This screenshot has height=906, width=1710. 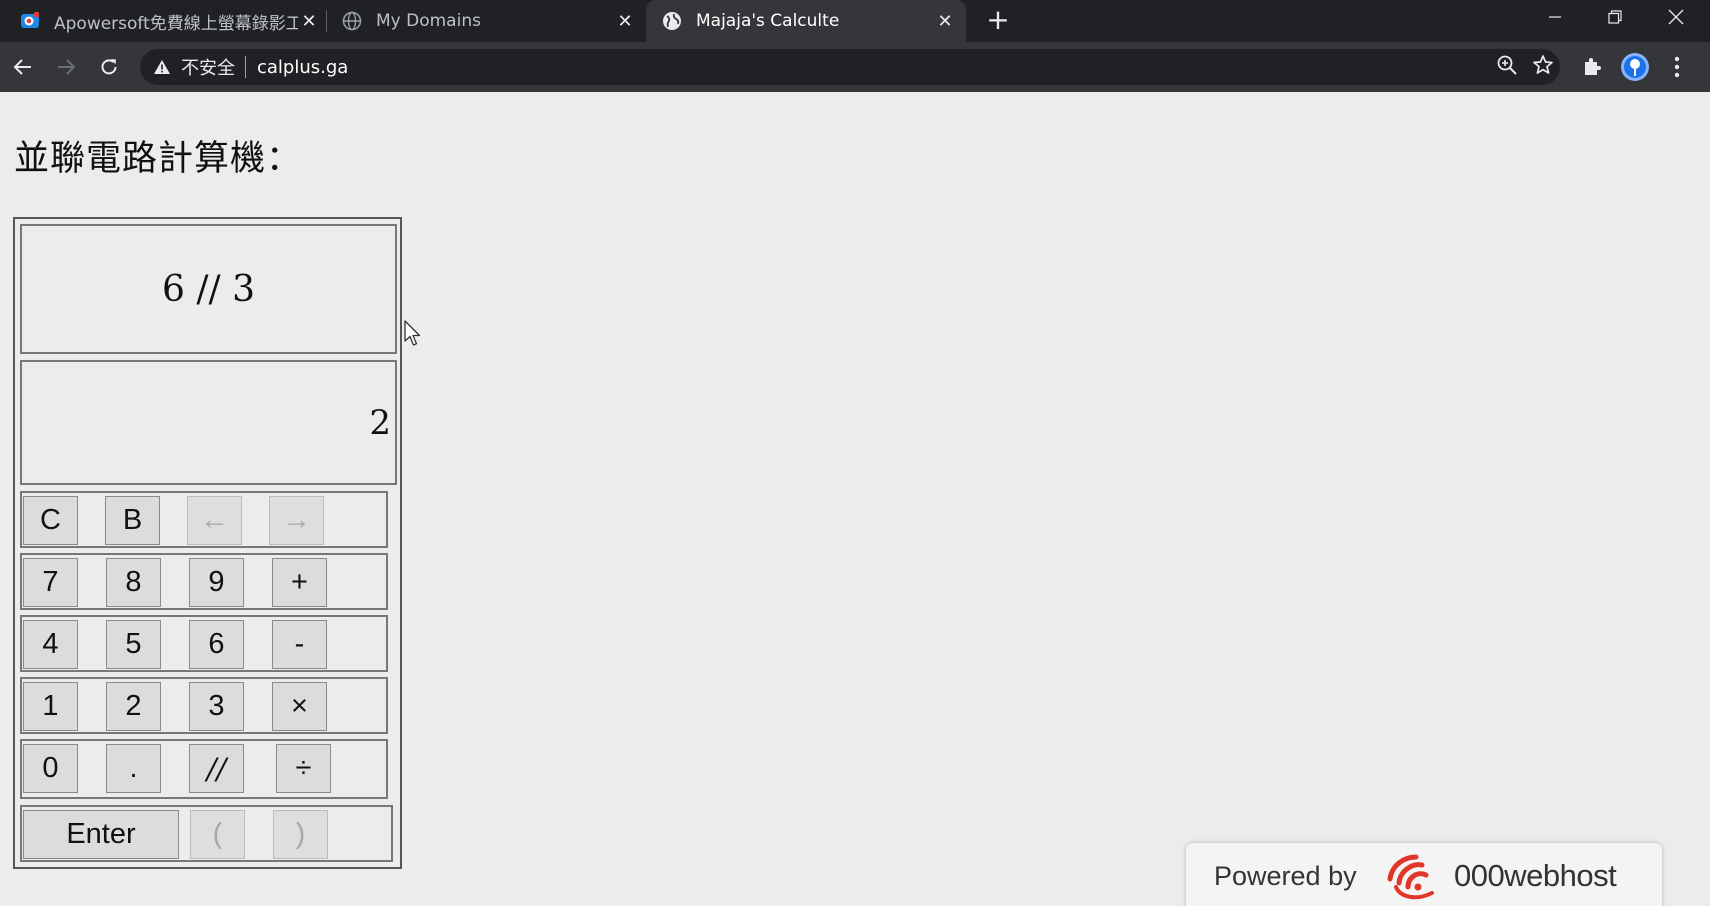 I want to click on cursor-right-button: →, so click(x=296, y=520).